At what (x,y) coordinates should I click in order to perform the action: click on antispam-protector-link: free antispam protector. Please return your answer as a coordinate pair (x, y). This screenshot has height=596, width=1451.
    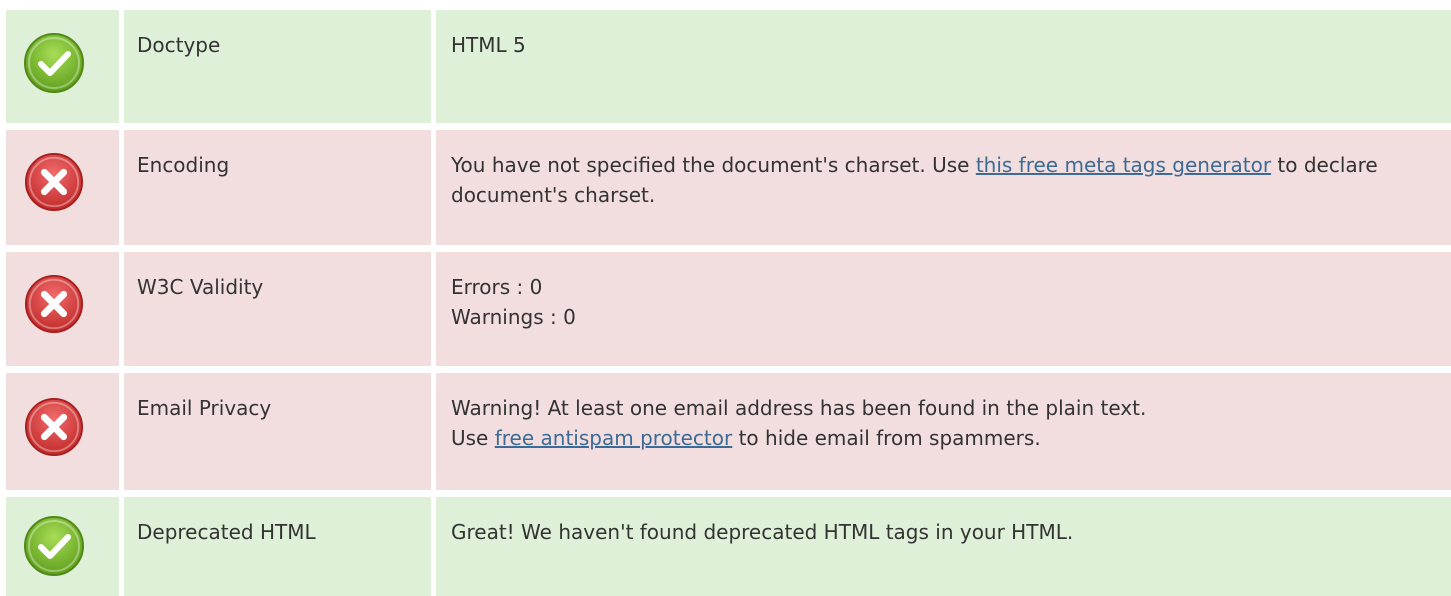
    Looking at the image, I should click on (614, 438).